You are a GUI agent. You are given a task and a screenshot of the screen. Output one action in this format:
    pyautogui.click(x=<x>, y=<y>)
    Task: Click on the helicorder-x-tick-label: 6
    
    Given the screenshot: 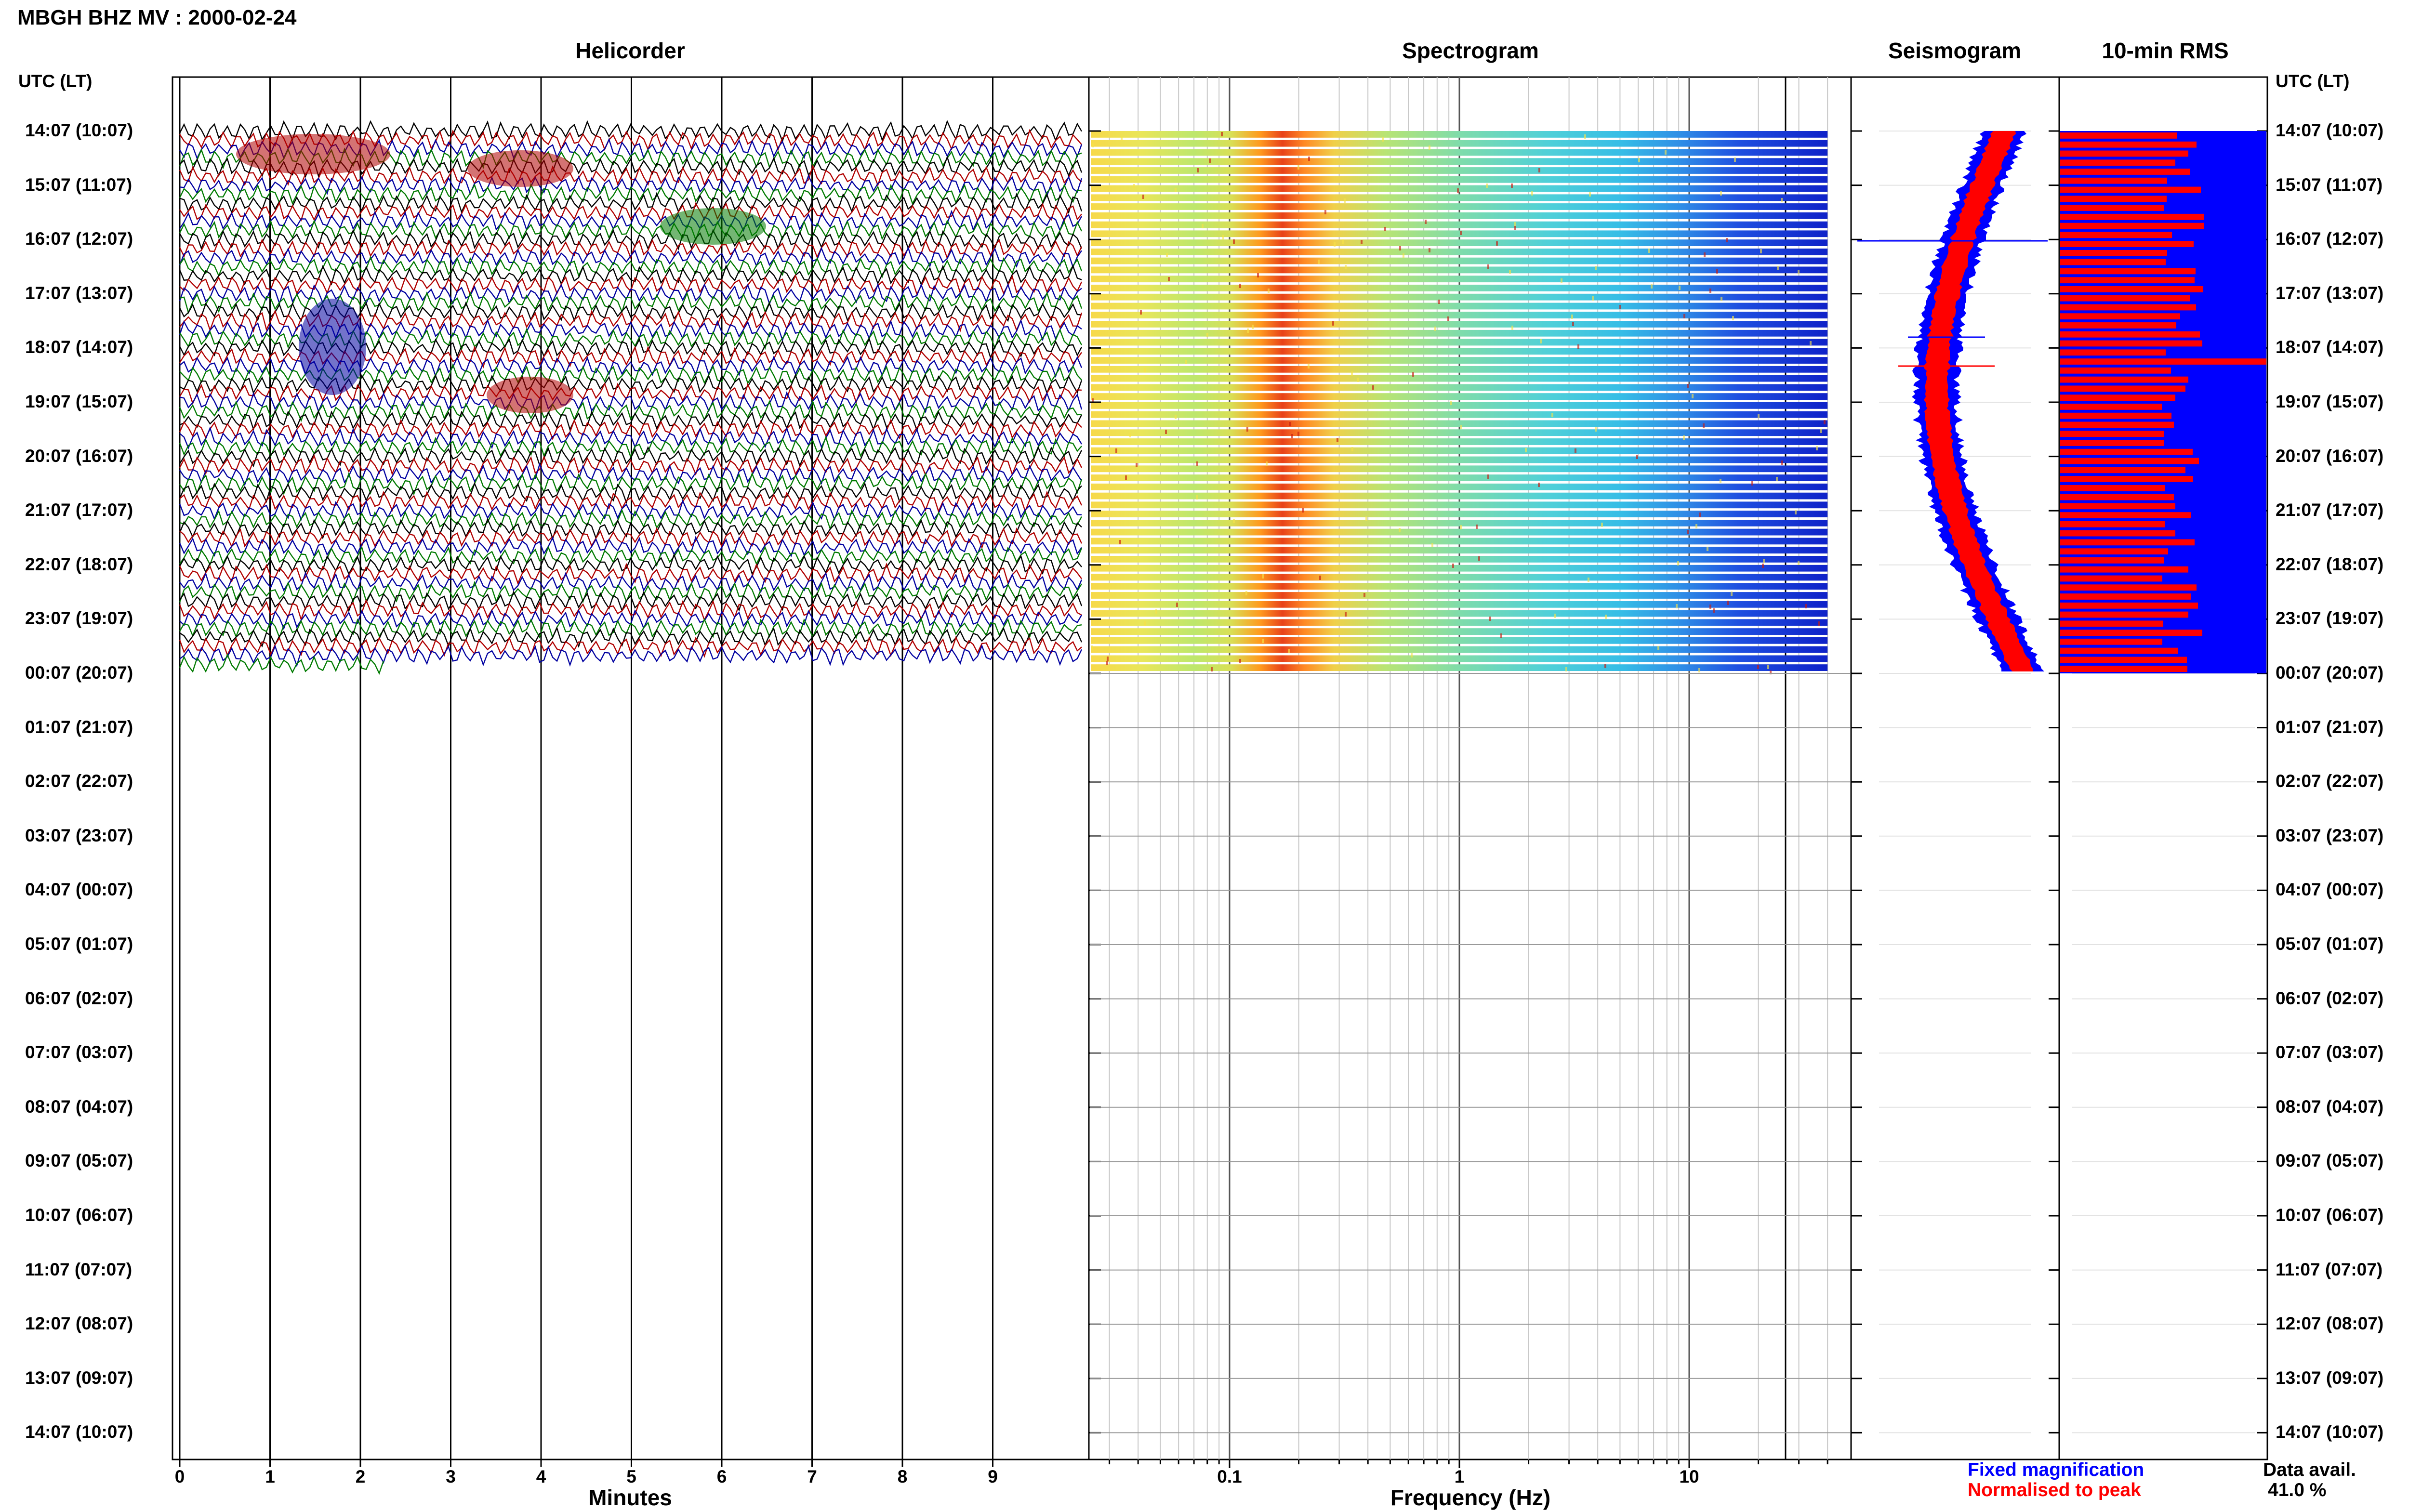 What is the action you would take?
    pyautogui.click(x=722, y=1476)
    